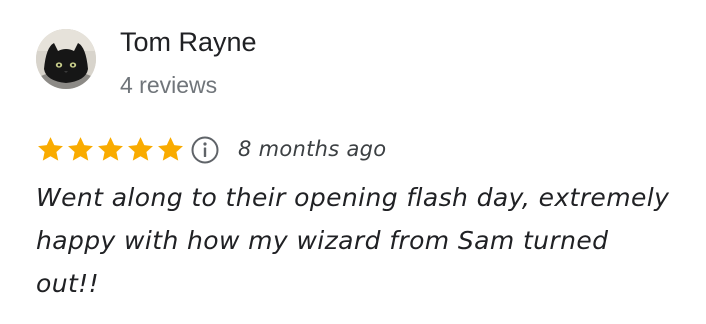 This screenshot has width=706, height=324. What do you see at coordinates (188, 42) in the screenshot?
I see `author-name: Tom Rayne` at bounding box center [188, 42].